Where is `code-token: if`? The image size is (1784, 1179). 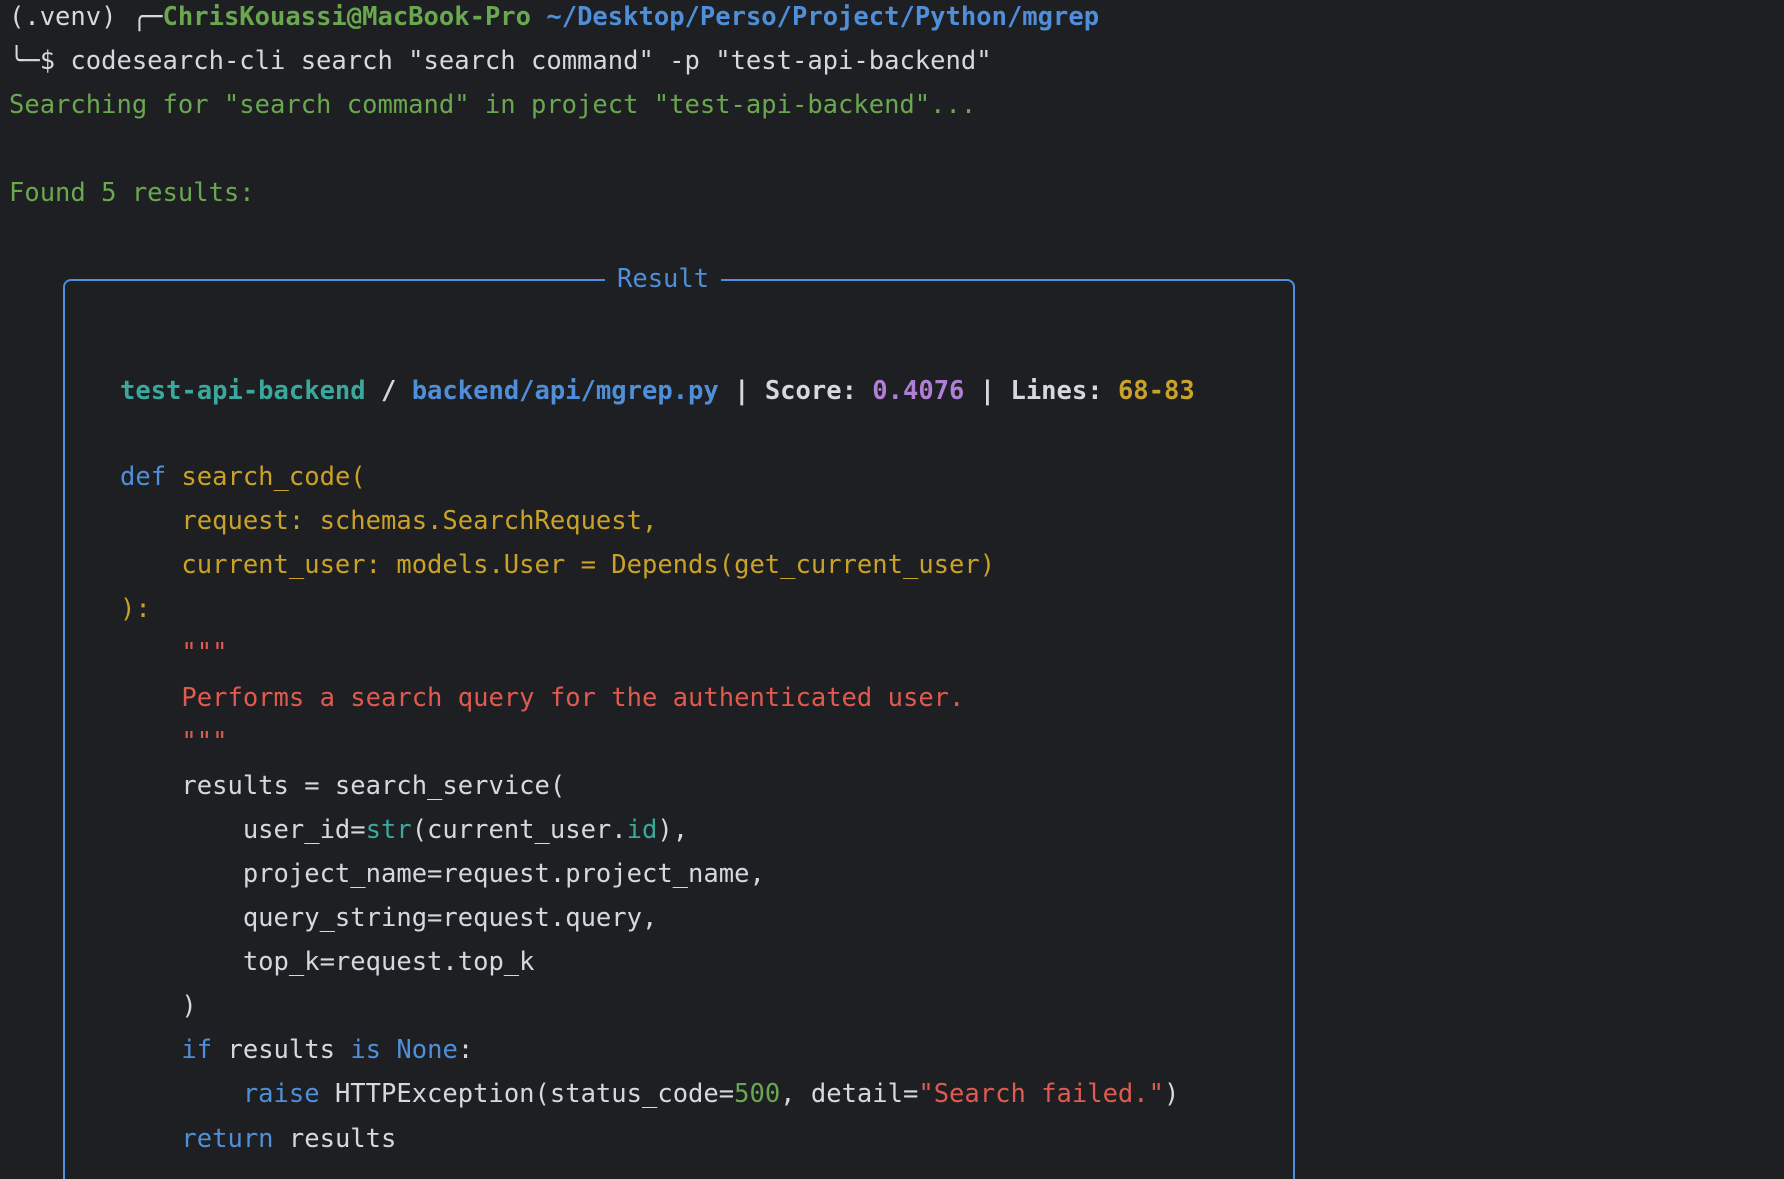
code-token: if is located at coordinates (197, 1050).